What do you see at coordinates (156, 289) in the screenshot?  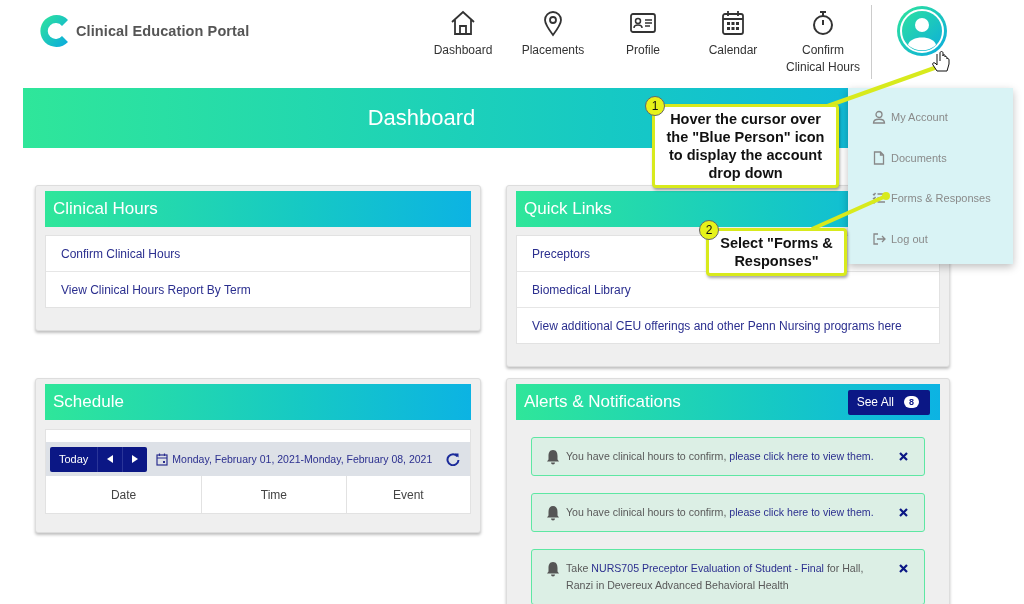 I see `card-link: View Clinical Hours Report By Term` at bounding box center [156, 289].